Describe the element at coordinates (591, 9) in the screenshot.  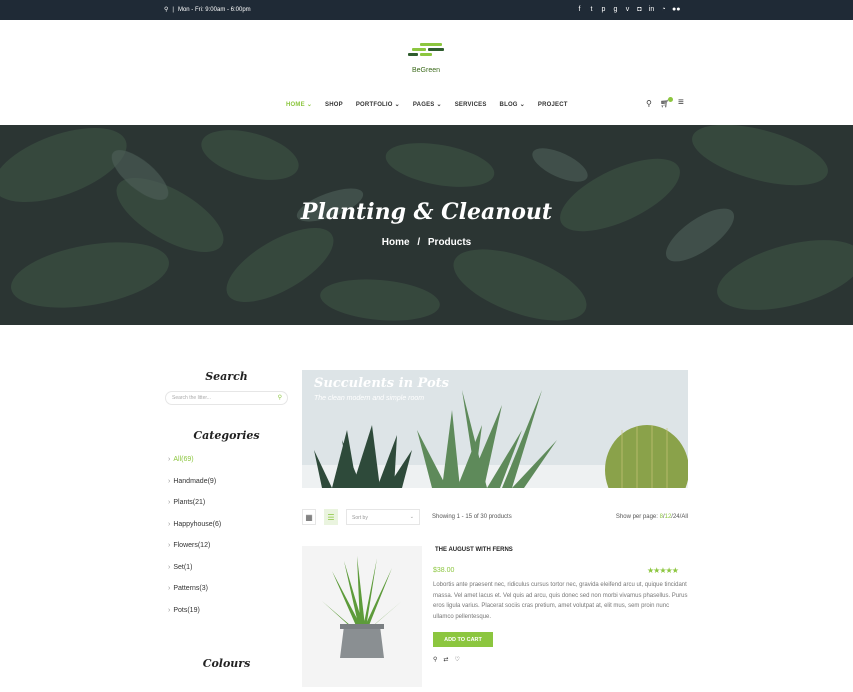
I see `twitter-icon: t` at that location.